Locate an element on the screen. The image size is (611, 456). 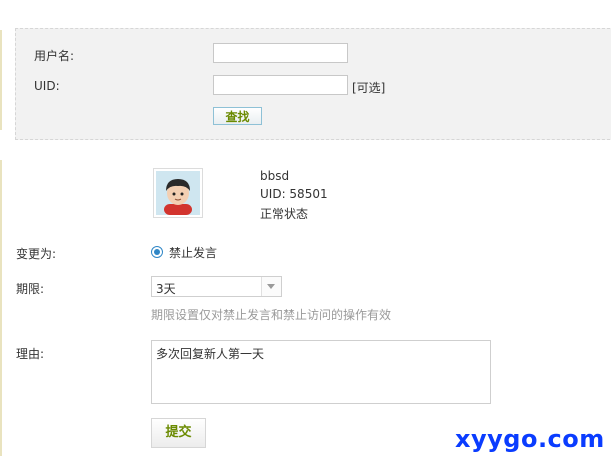
ban-post-radio is located at coordinates (157, 252).